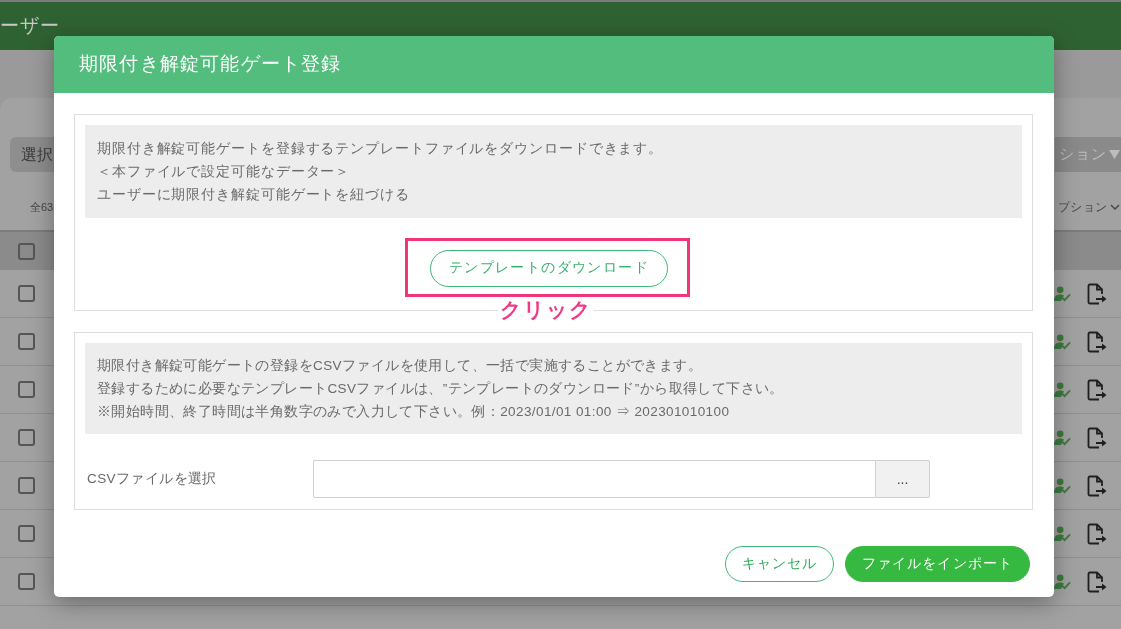  I want to click on import-button: ファイルをインポート, so click(937, 564).